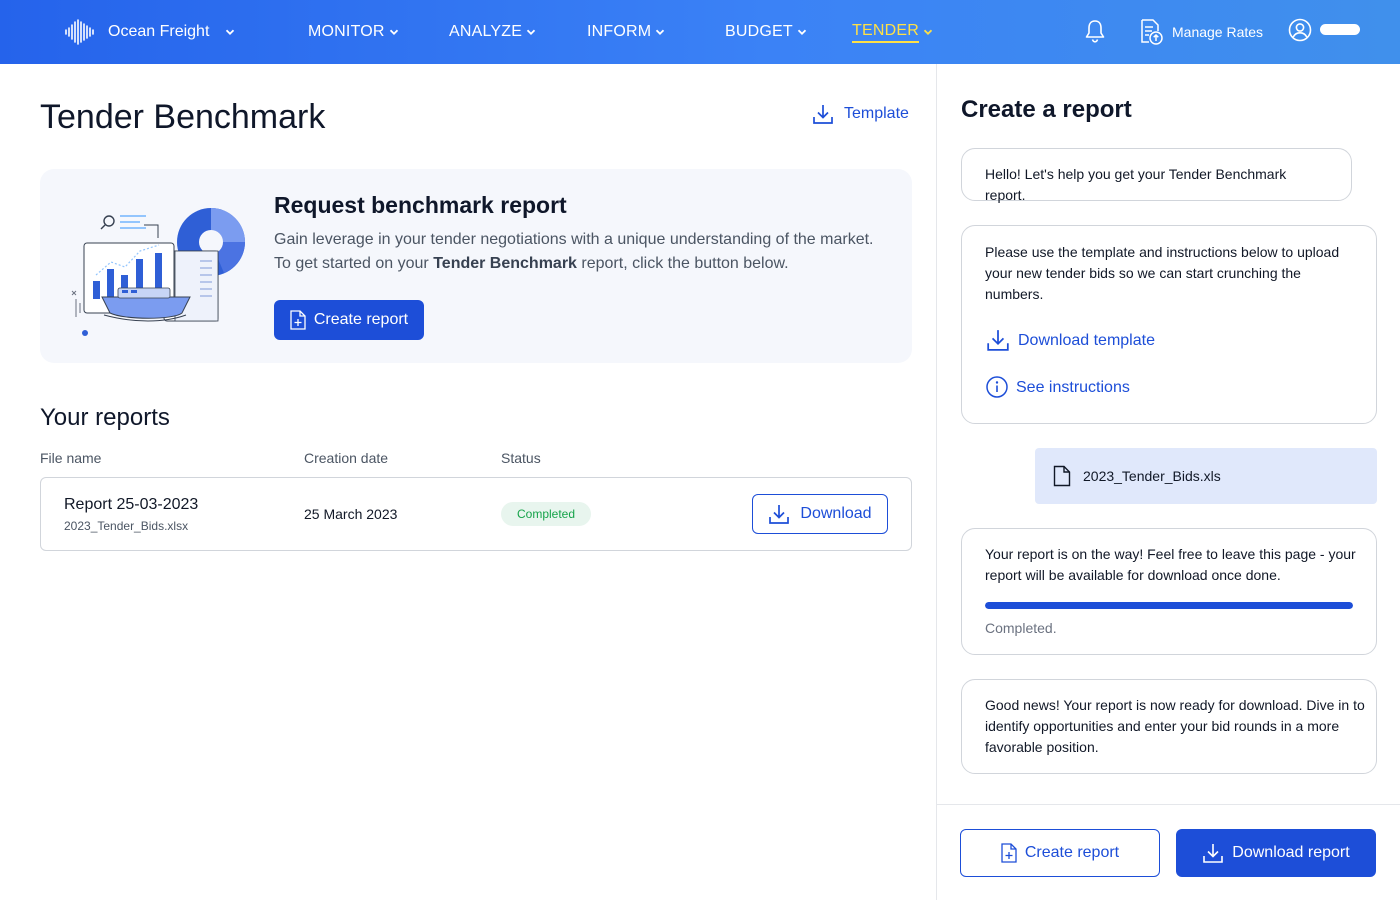 The image size is (1400, 900). Describe the element at coordinates (836, 513) in the screenshot. I see `download-button-label: Download` at that location.